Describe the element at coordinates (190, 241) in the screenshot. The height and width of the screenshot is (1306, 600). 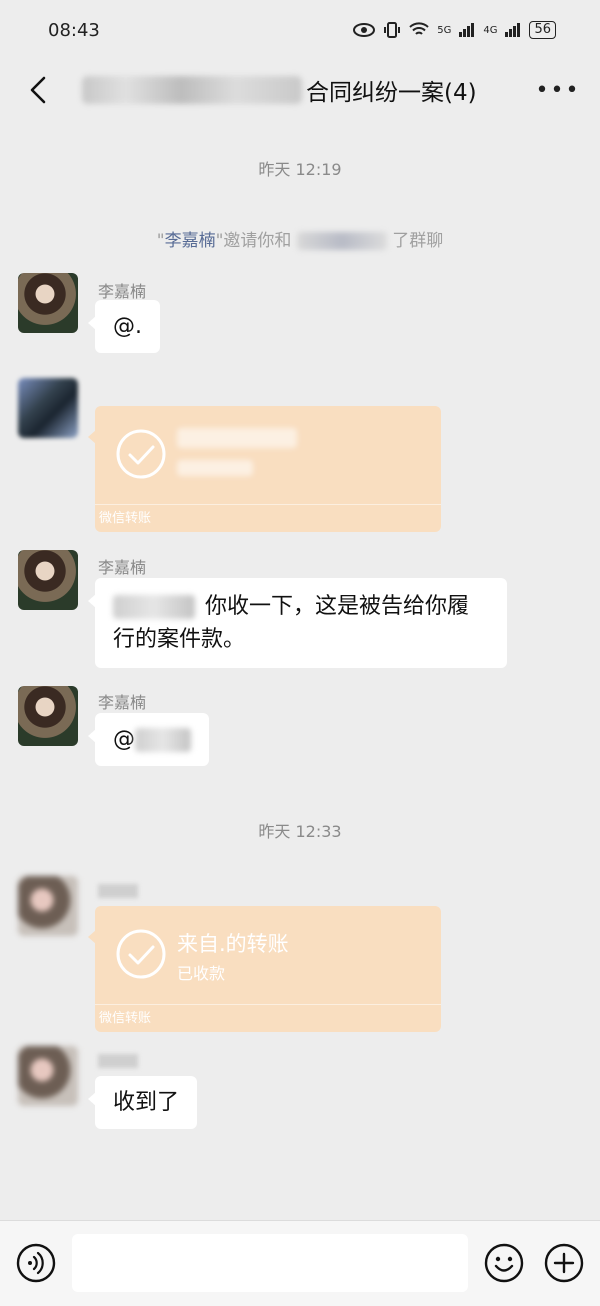
I see `sys-inviter: 李嘉楠` at that location.